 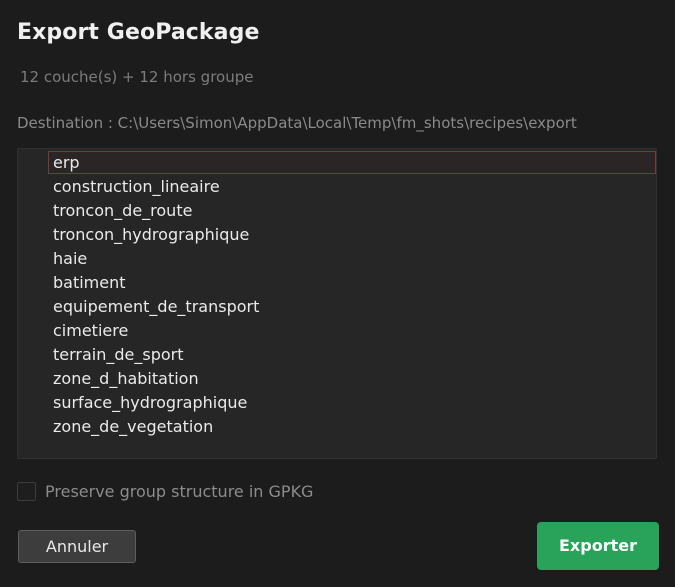 I want to click on layer-list-item: terrain_de_sport, so click(x=352, y=354).